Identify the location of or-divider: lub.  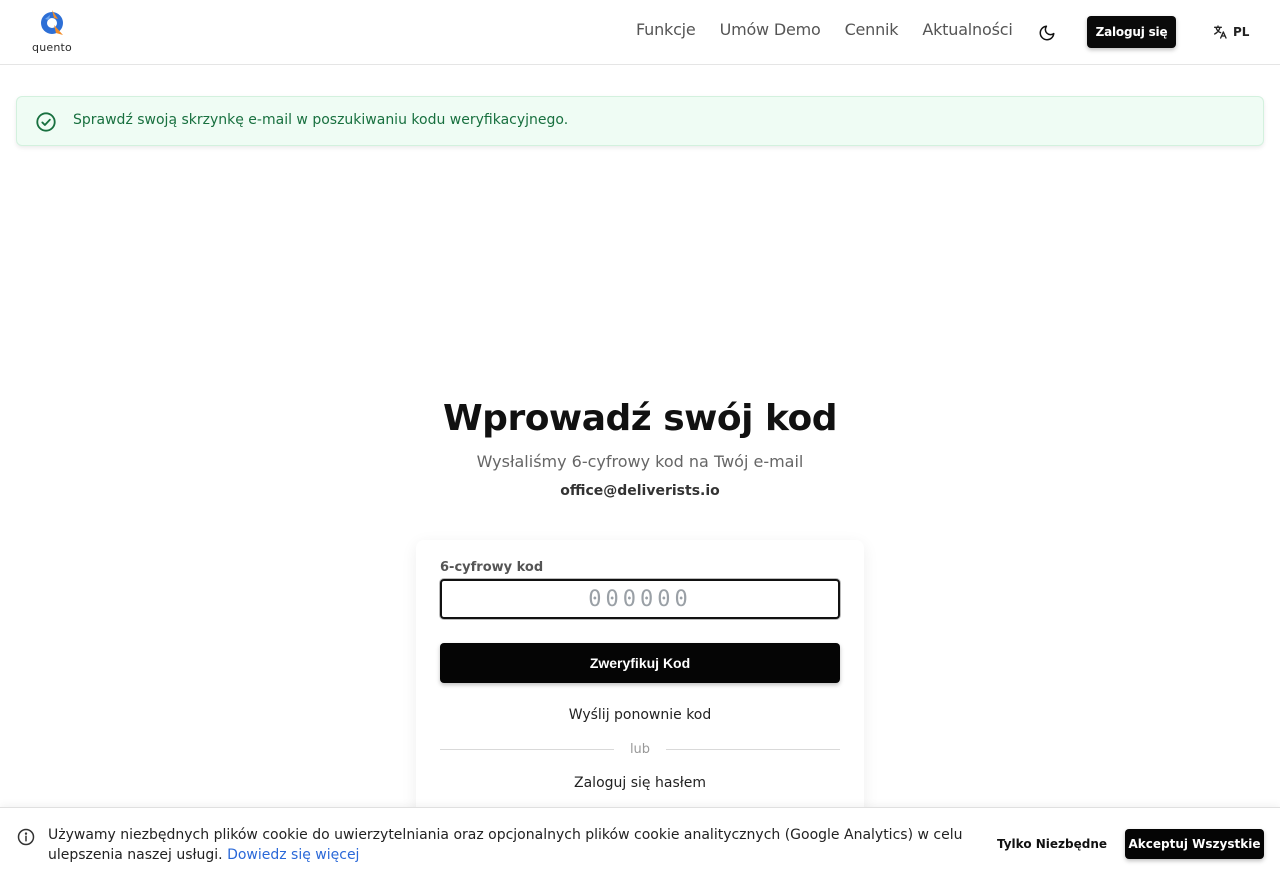
(640, 750).